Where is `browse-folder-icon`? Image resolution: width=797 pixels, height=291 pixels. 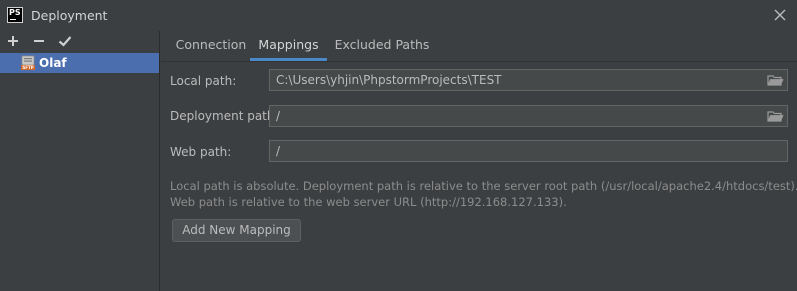
browse-folder-icon is located at coordinates (775, 80).